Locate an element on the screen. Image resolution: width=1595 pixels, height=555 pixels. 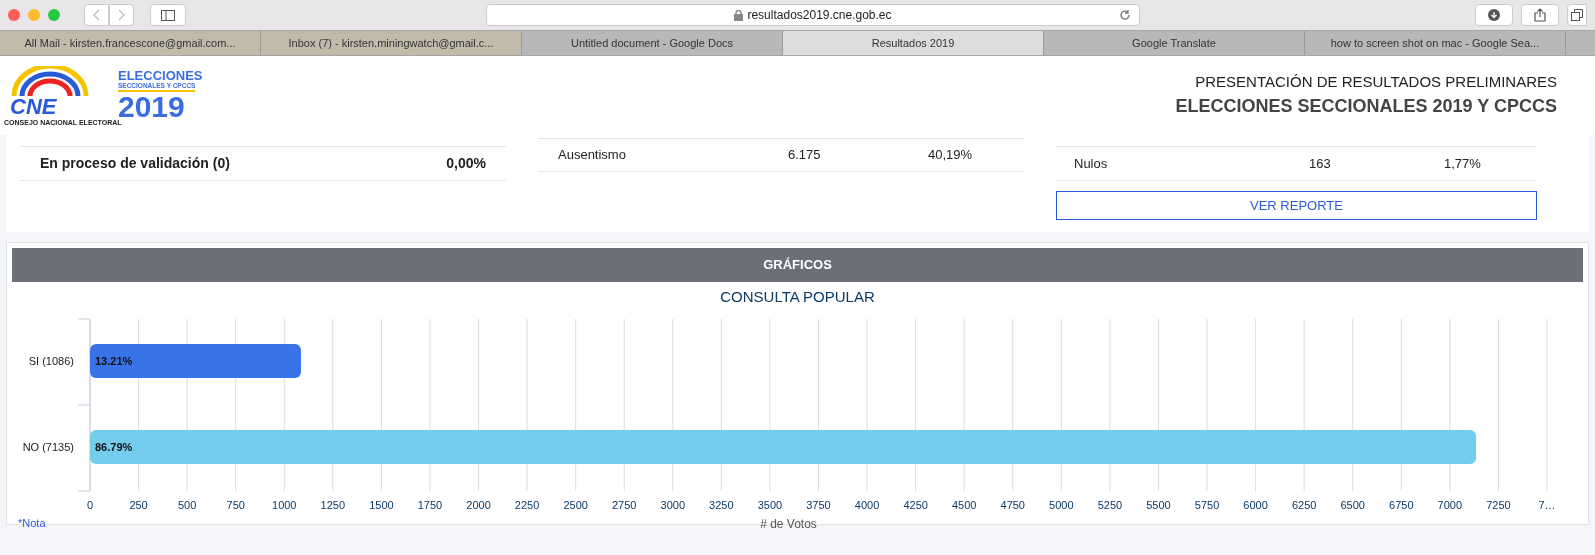
download-icon is located at coordinates (1494, 15).